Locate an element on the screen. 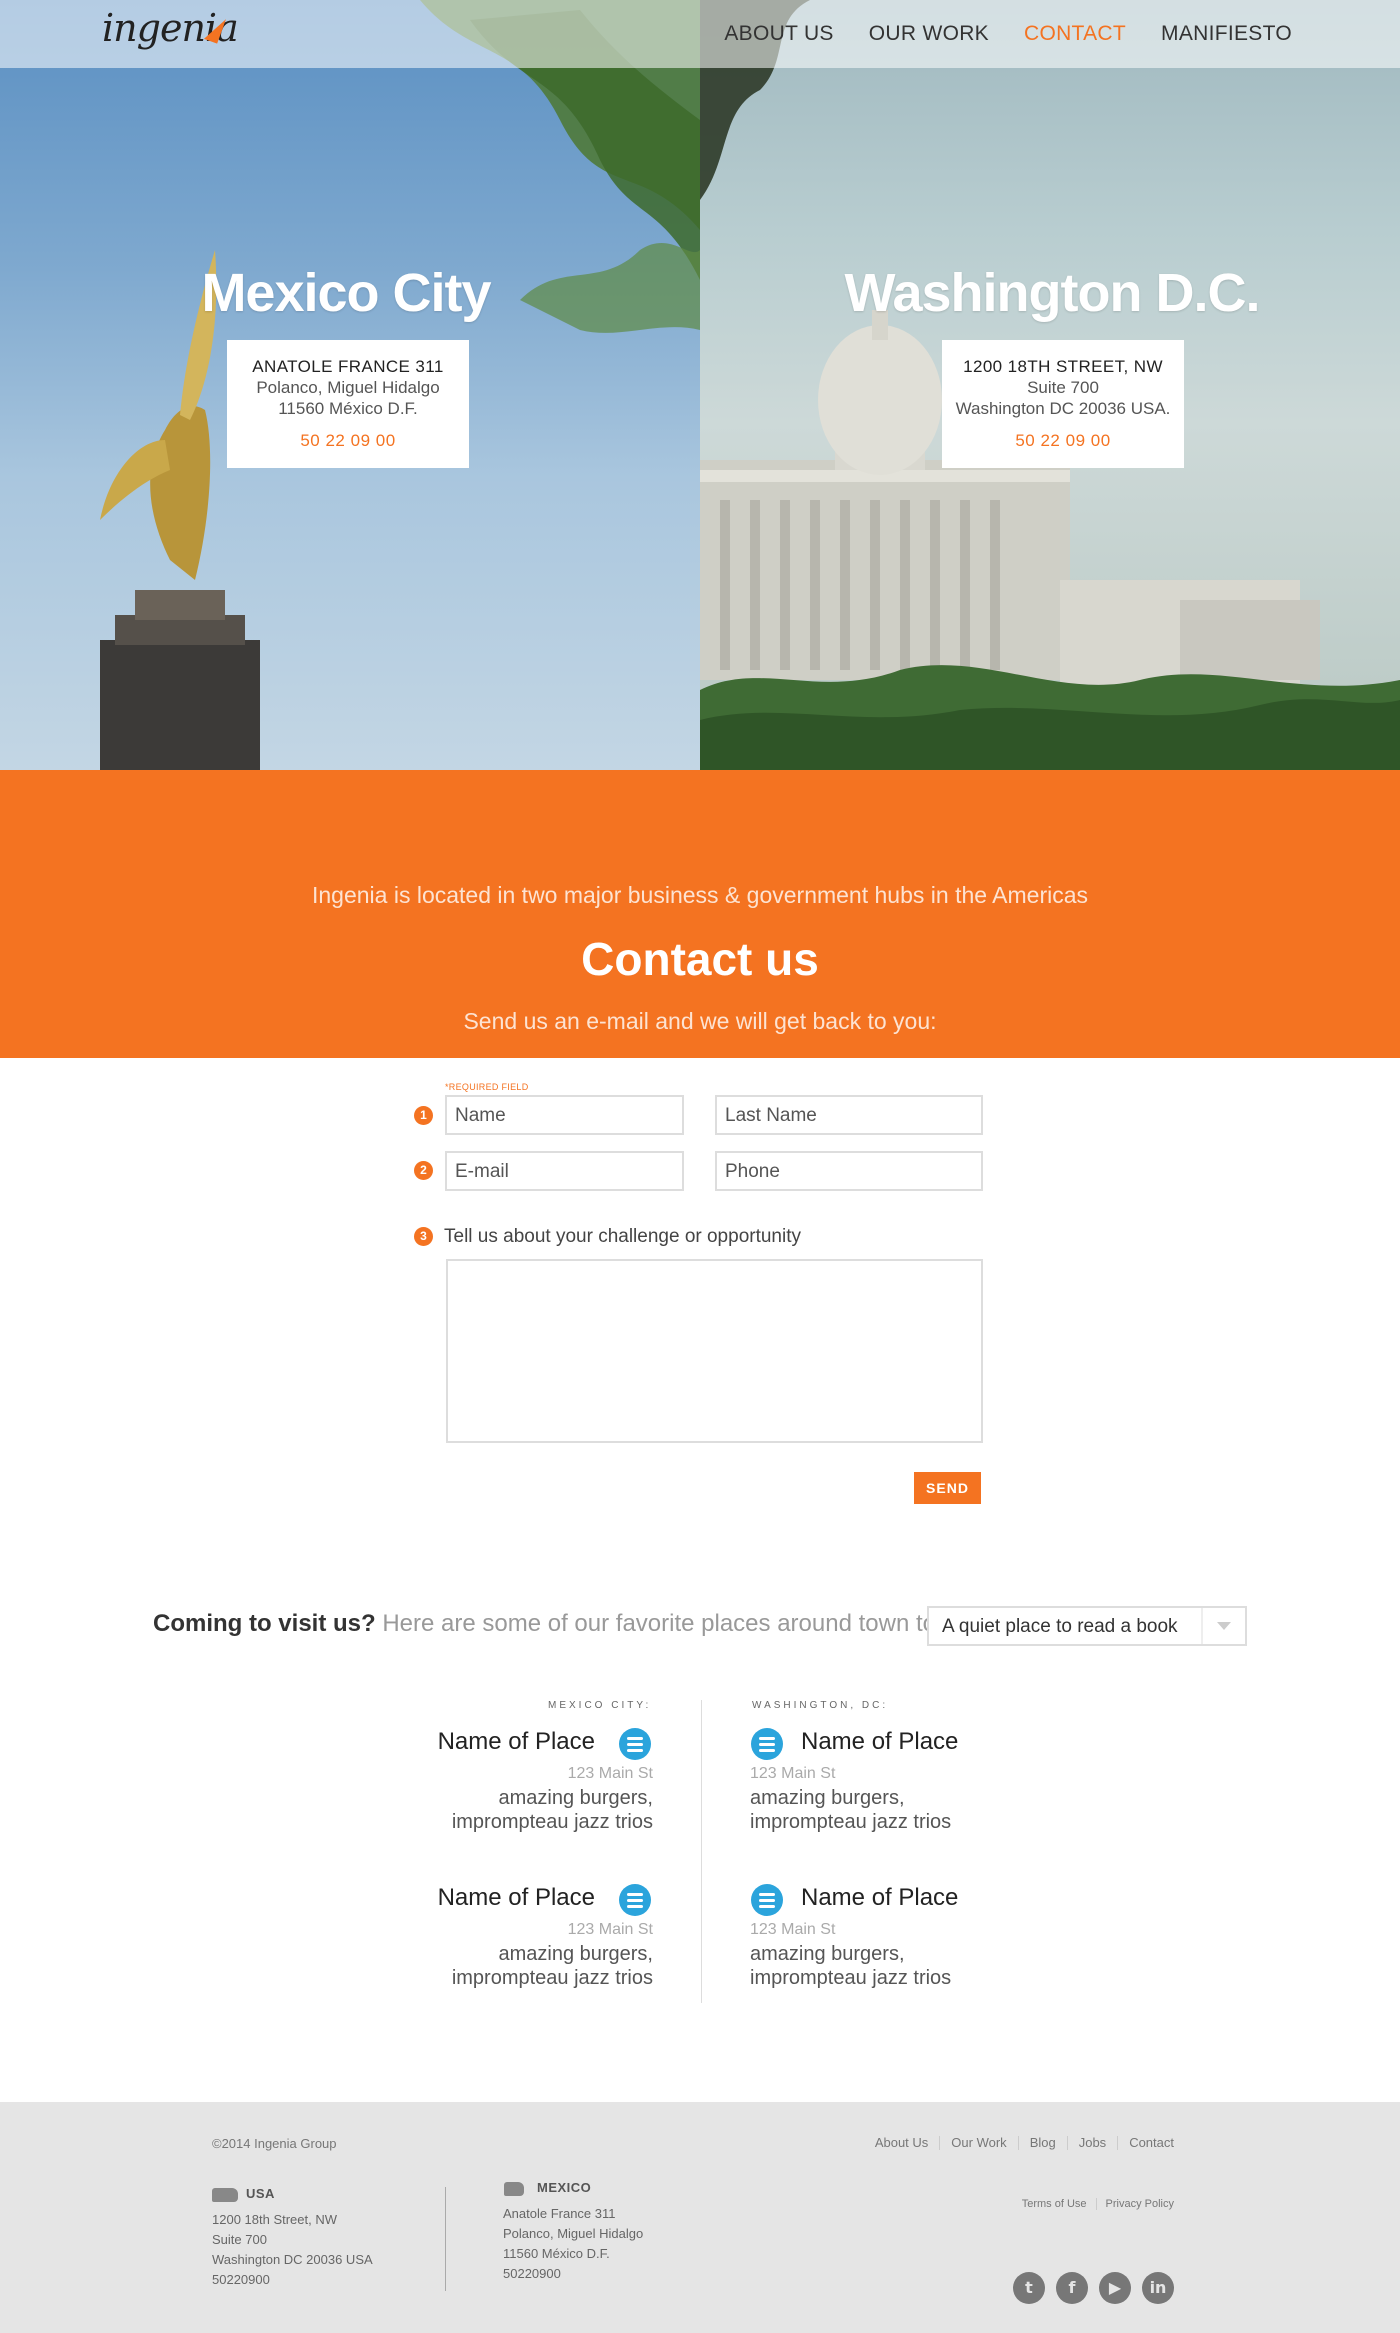  footer-address-line: Polanco, Miguel Hidalgo is located at coordinates (573, 2233).